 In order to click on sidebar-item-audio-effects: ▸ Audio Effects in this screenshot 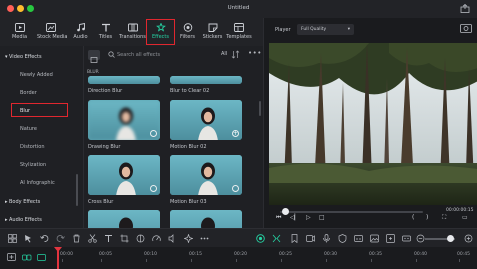, I will do `click(41, 220)`.